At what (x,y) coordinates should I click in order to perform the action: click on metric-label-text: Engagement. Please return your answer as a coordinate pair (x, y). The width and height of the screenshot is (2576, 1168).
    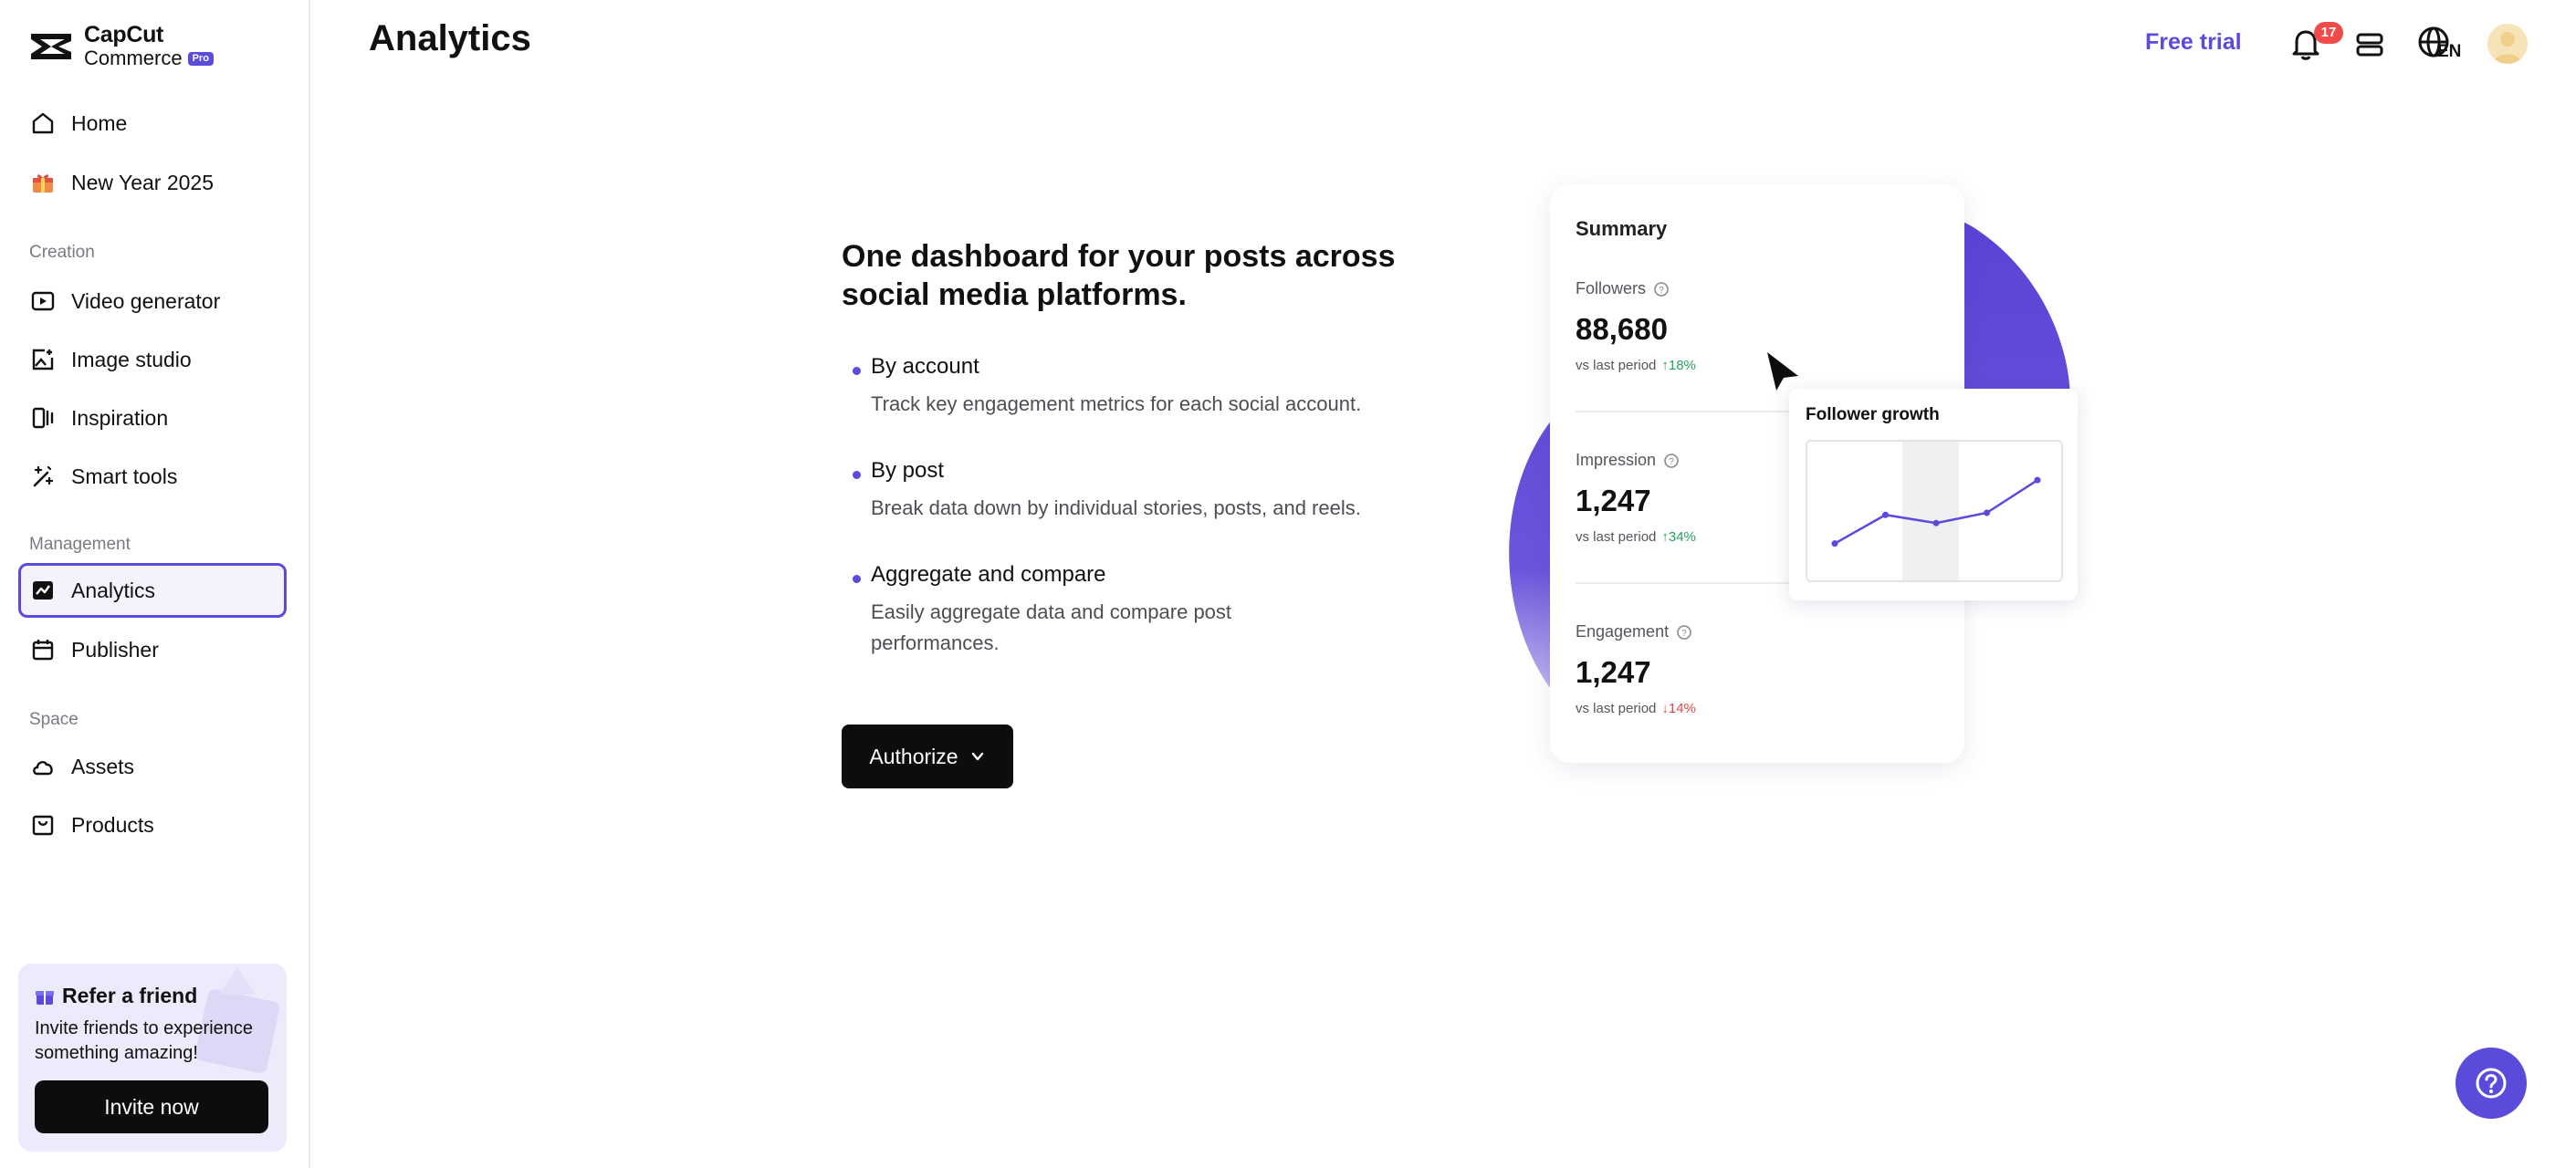
    Looking at the image, I should click on (1623, 631).